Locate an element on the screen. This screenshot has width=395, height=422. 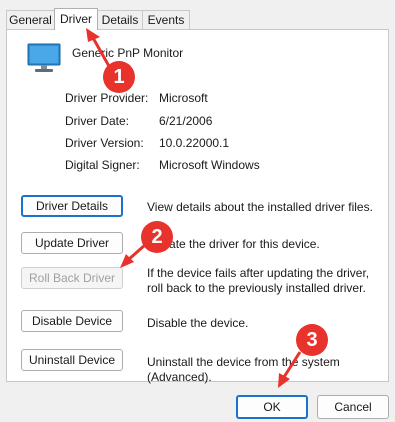
driver-provider-value: Microsoft is located at coordinates (183, 98).